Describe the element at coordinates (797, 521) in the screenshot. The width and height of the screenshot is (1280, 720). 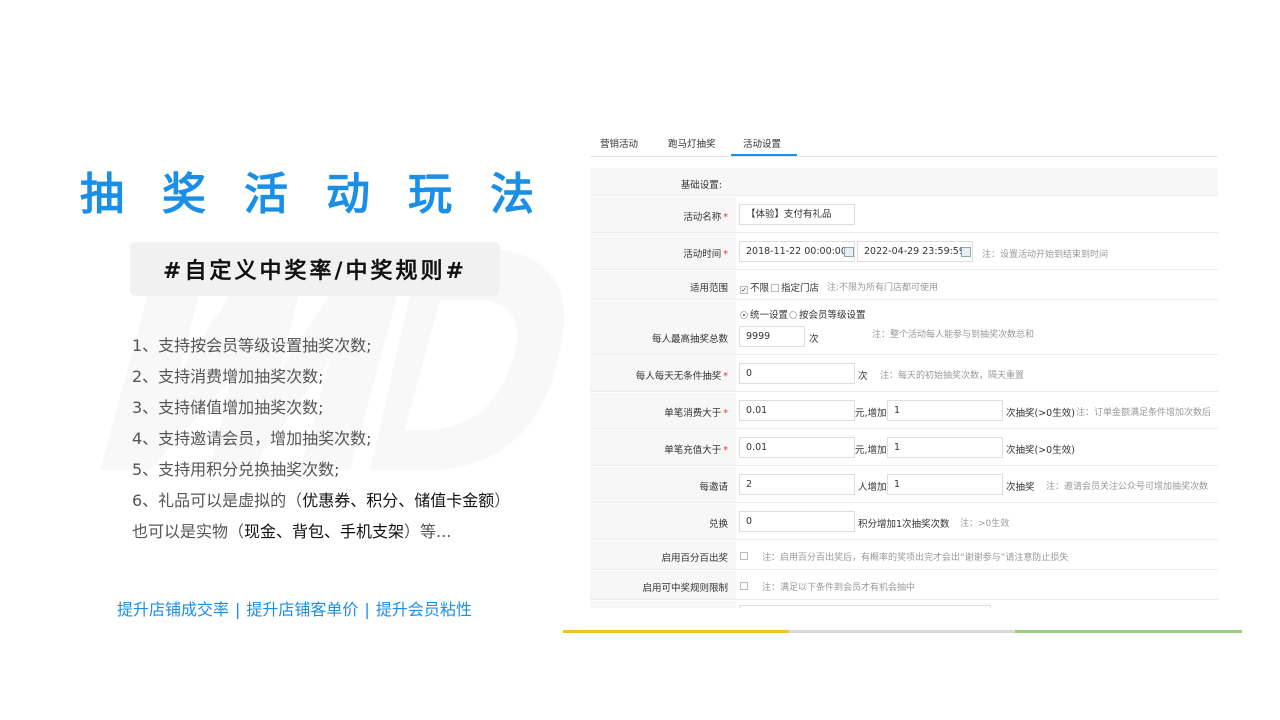
I see `exchange-points-input: 0` at that location.